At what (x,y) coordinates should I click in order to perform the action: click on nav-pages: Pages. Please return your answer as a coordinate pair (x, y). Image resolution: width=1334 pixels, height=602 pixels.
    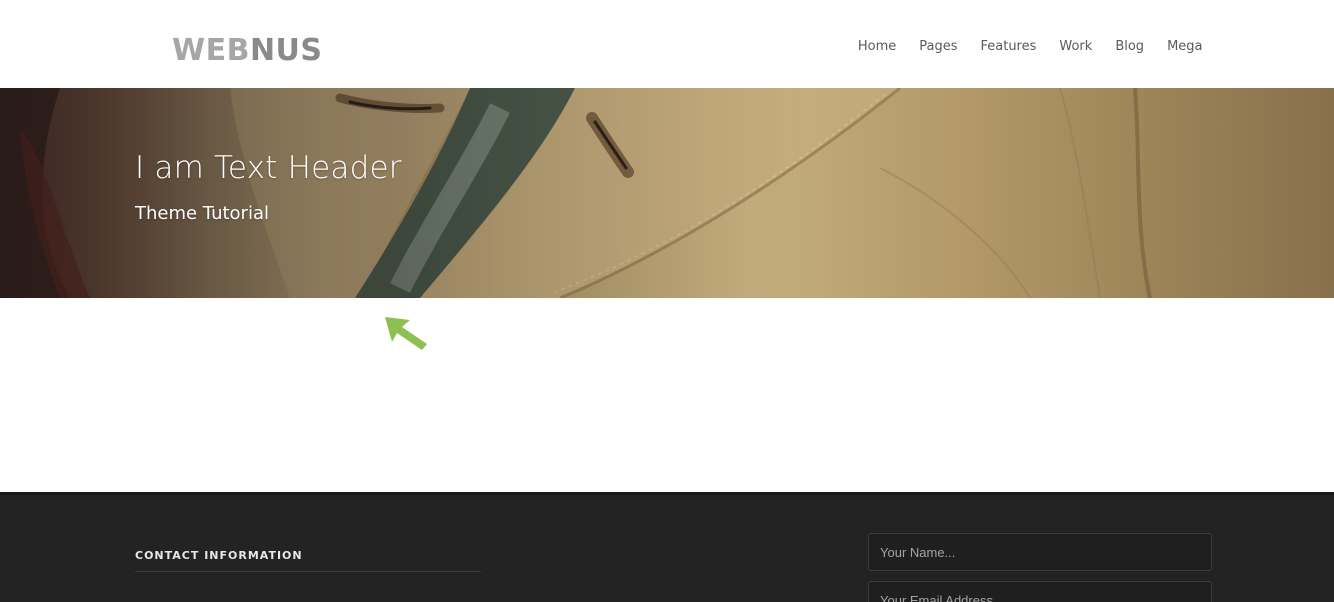
    Looking at the image, I should click on (938, 47).